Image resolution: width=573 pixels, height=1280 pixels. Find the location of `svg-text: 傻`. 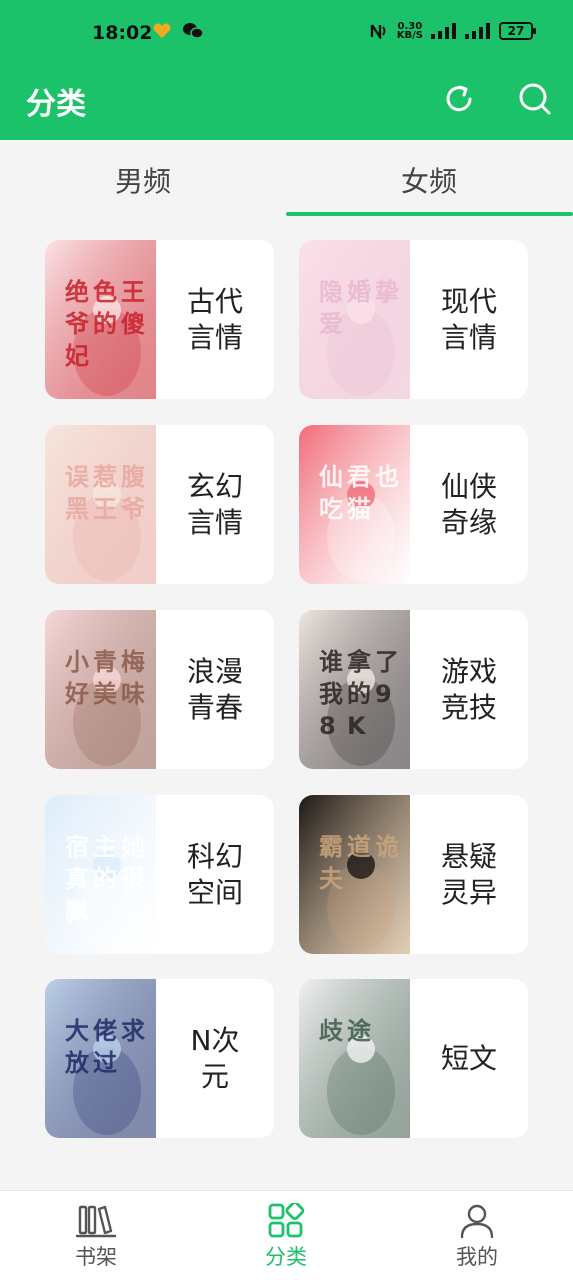

svg-text: 傻 is located at coordinates (133, 324).